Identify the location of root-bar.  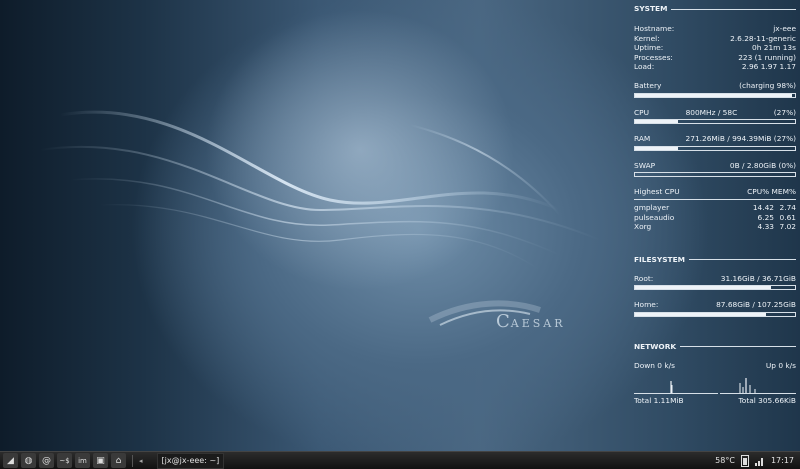
(715, 288).